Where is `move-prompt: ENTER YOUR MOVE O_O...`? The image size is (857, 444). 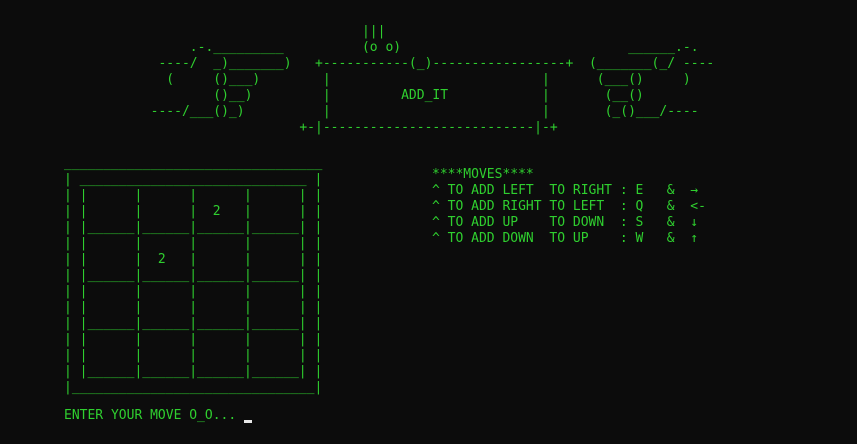
move-prompt: ENTER YOUR MOVE O_O... is located at coordinates (158, 416).